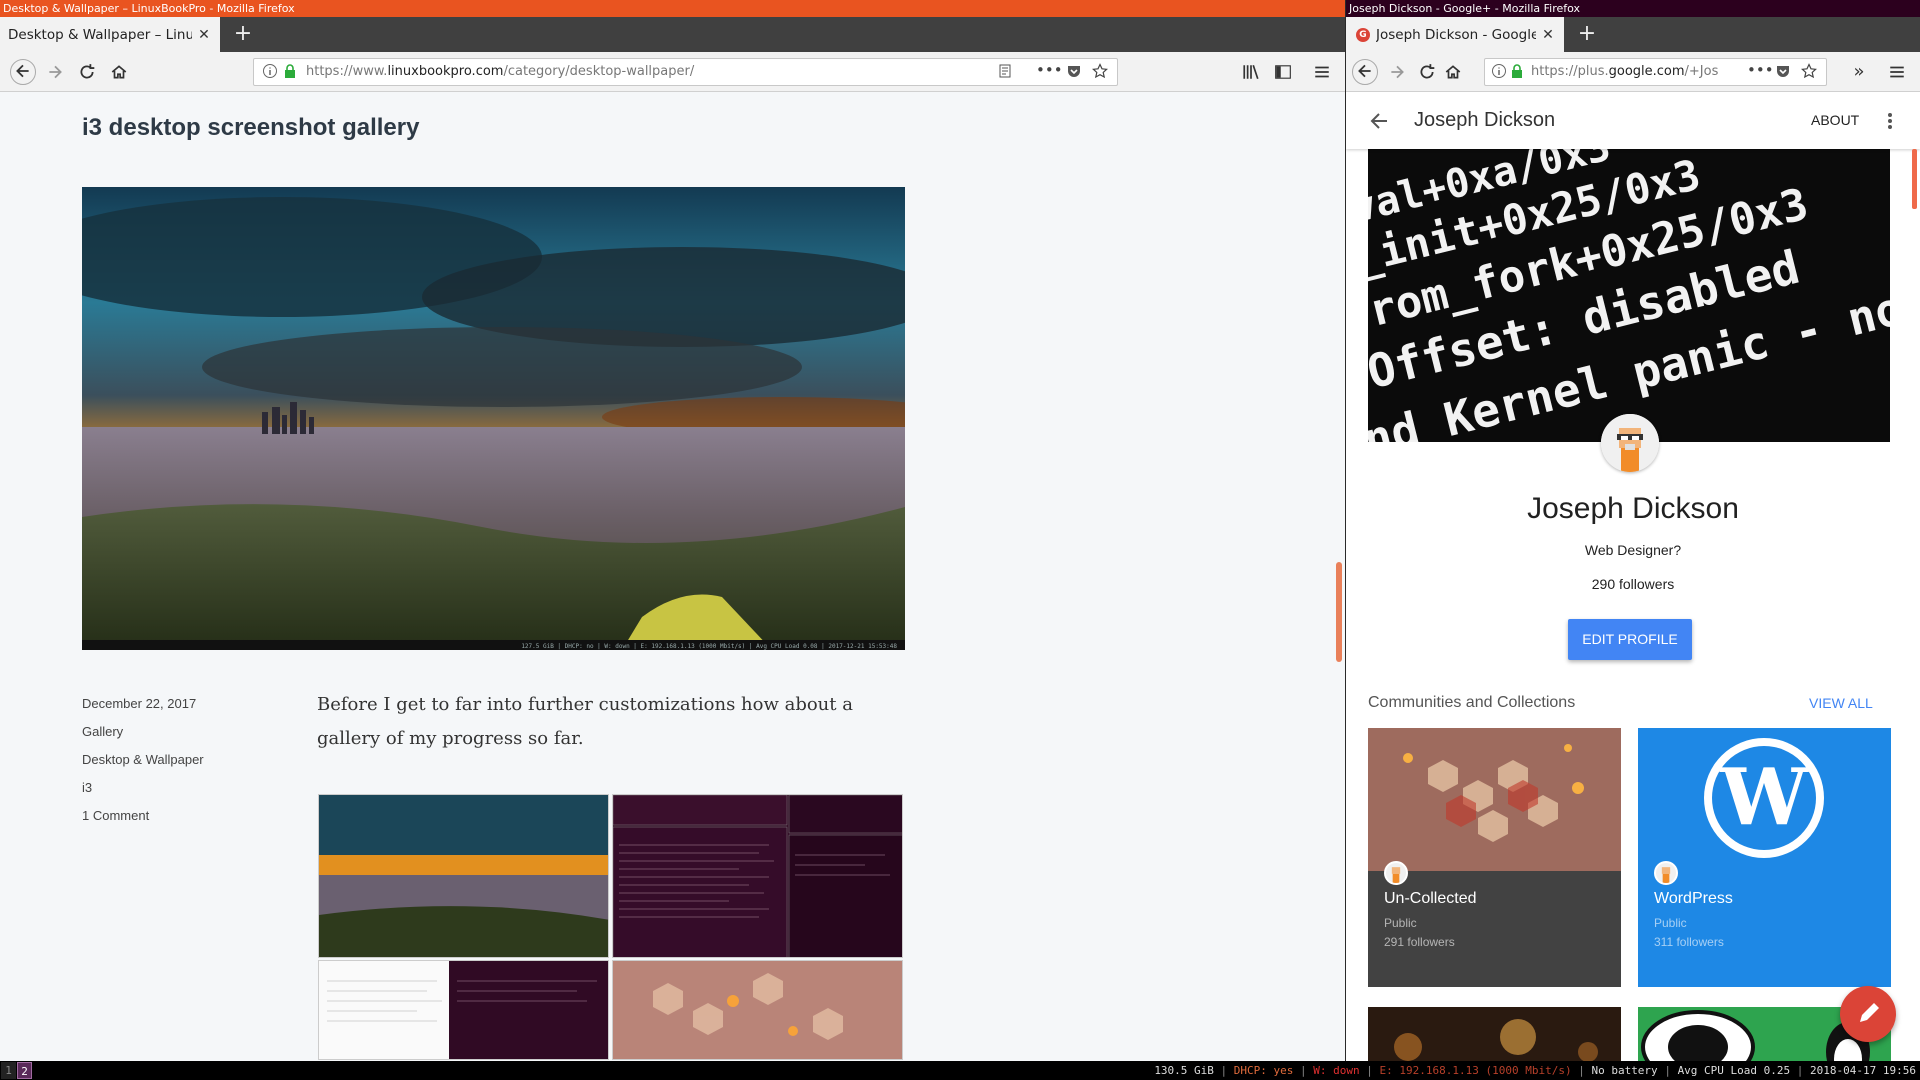 The image size is (1920, 1080). Describe the element at coordinates (1494, 924) in the screenshot. I see `collection-info: Un-Collected Public 291 followers` at that location.